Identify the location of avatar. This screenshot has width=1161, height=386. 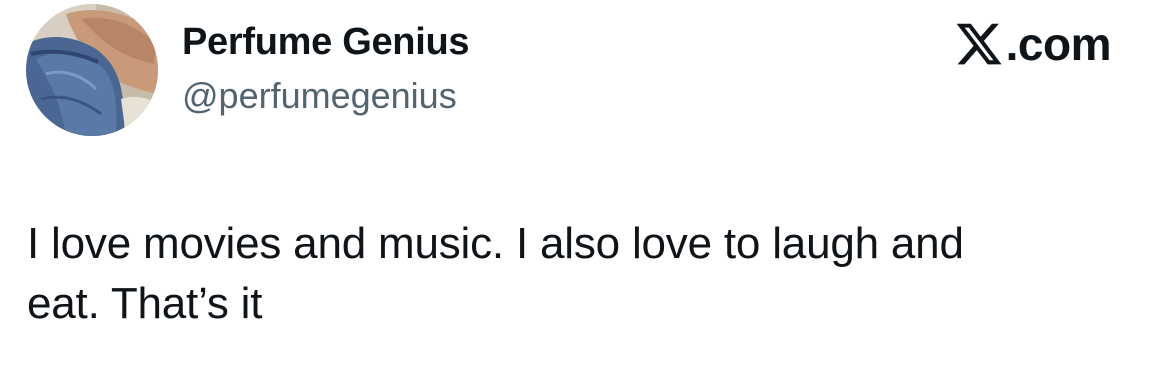
(92, 70).